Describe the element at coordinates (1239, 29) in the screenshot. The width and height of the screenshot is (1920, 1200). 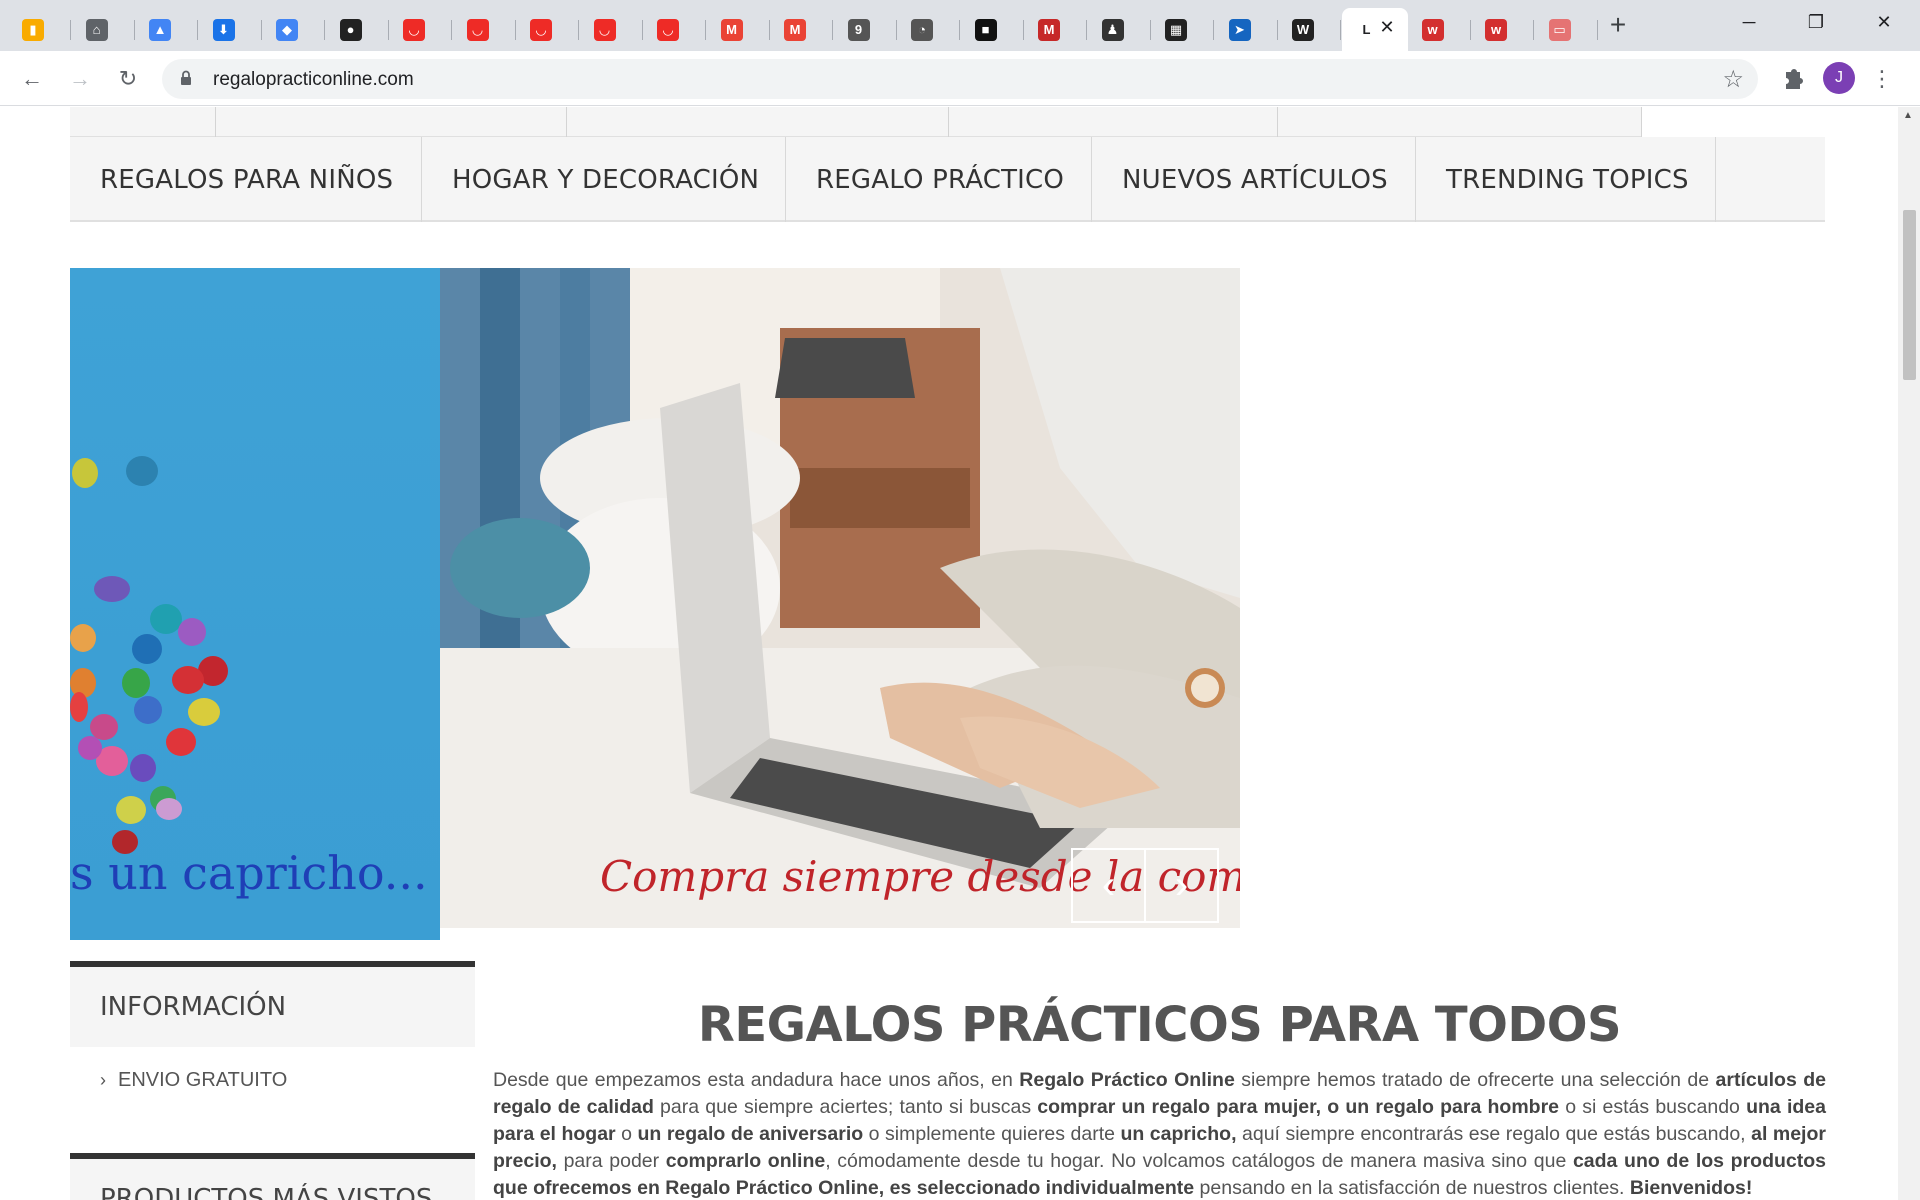
I see `arrow-icon: ➤` at that location.